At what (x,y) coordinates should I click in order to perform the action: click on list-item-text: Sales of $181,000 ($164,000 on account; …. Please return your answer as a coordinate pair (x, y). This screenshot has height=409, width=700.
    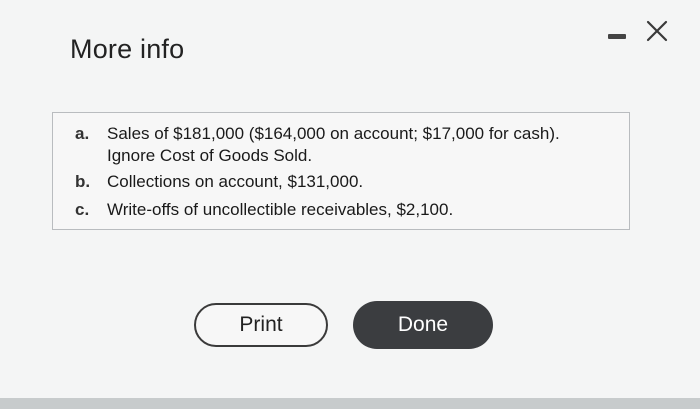
    Looking at the image, I should click on (333, 133).